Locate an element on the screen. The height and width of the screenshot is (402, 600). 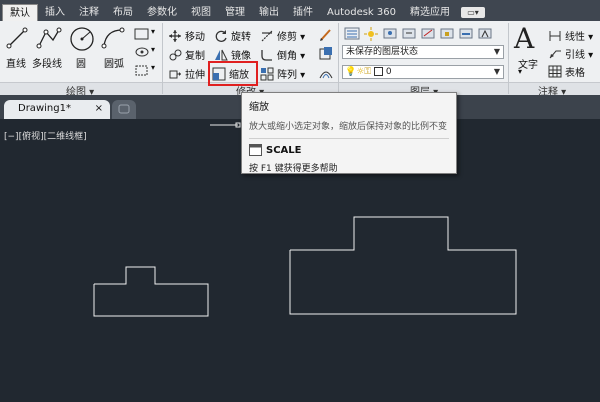
current-layer-name: 0 is located at coordinates (388, 72).